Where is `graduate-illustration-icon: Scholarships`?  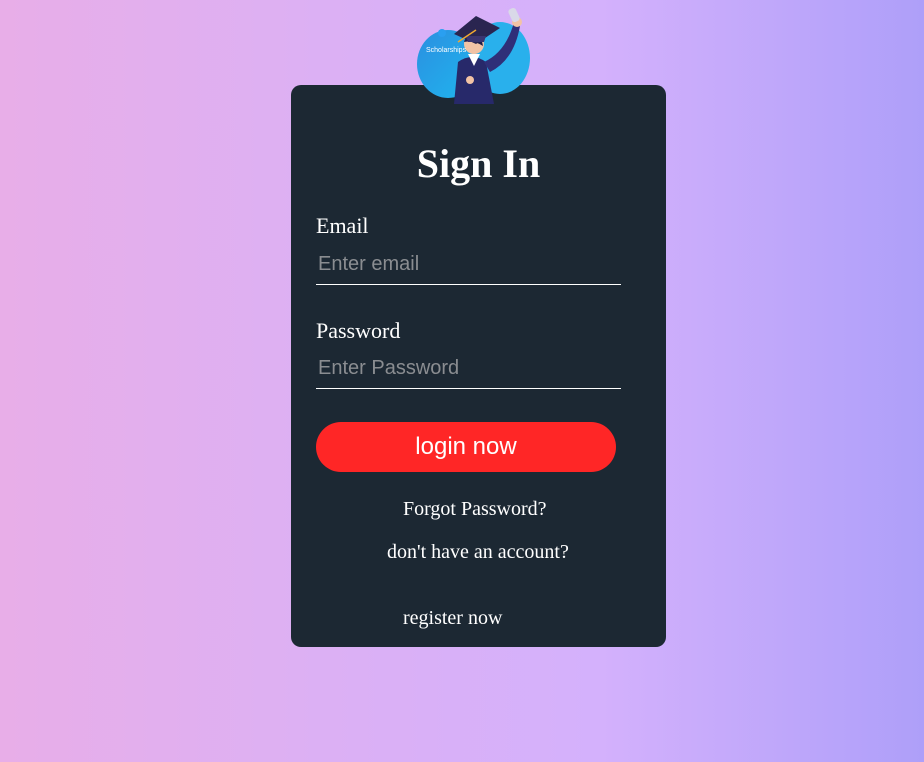
graduate-illustration-icon: Scholarships is located at coordinates (473, 55).